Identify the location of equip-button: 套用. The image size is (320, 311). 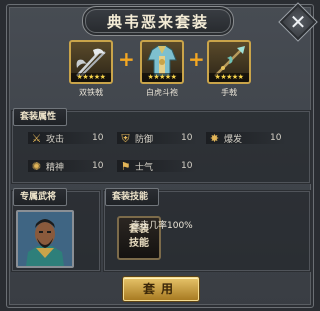
(161, 289).